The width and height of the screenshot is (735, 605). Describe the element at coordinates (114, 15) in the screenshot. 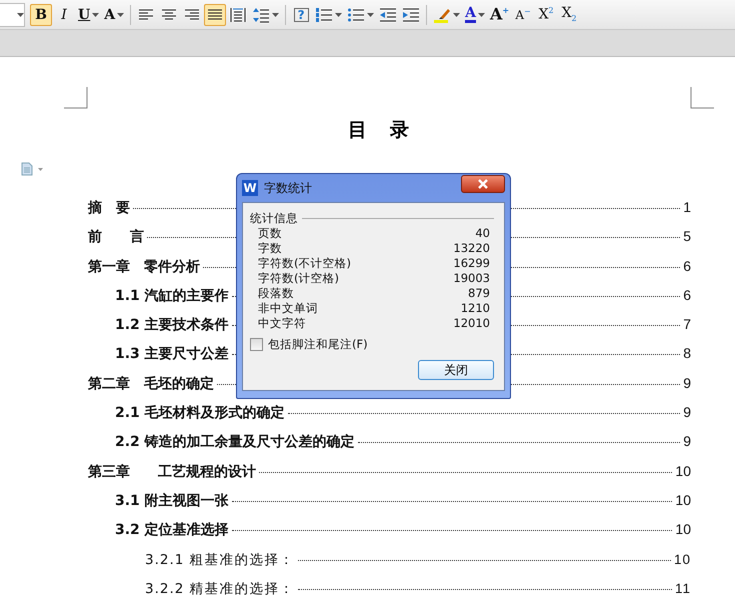

I see `spacing-button: A` at that location.